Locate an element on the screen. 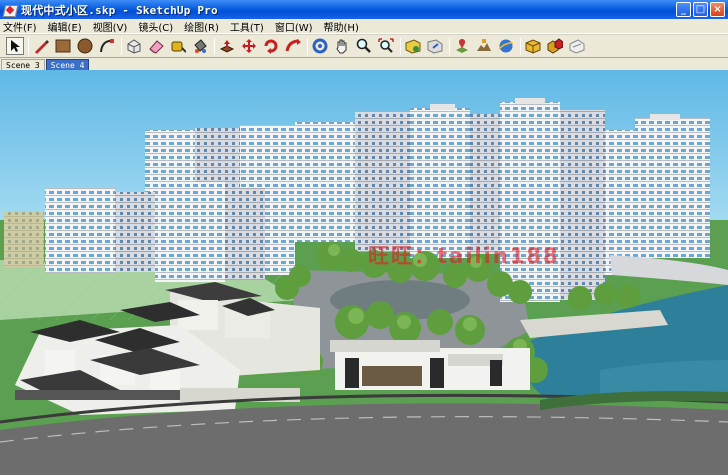  extension-warehouse-button is located at coordinates (555, 46).